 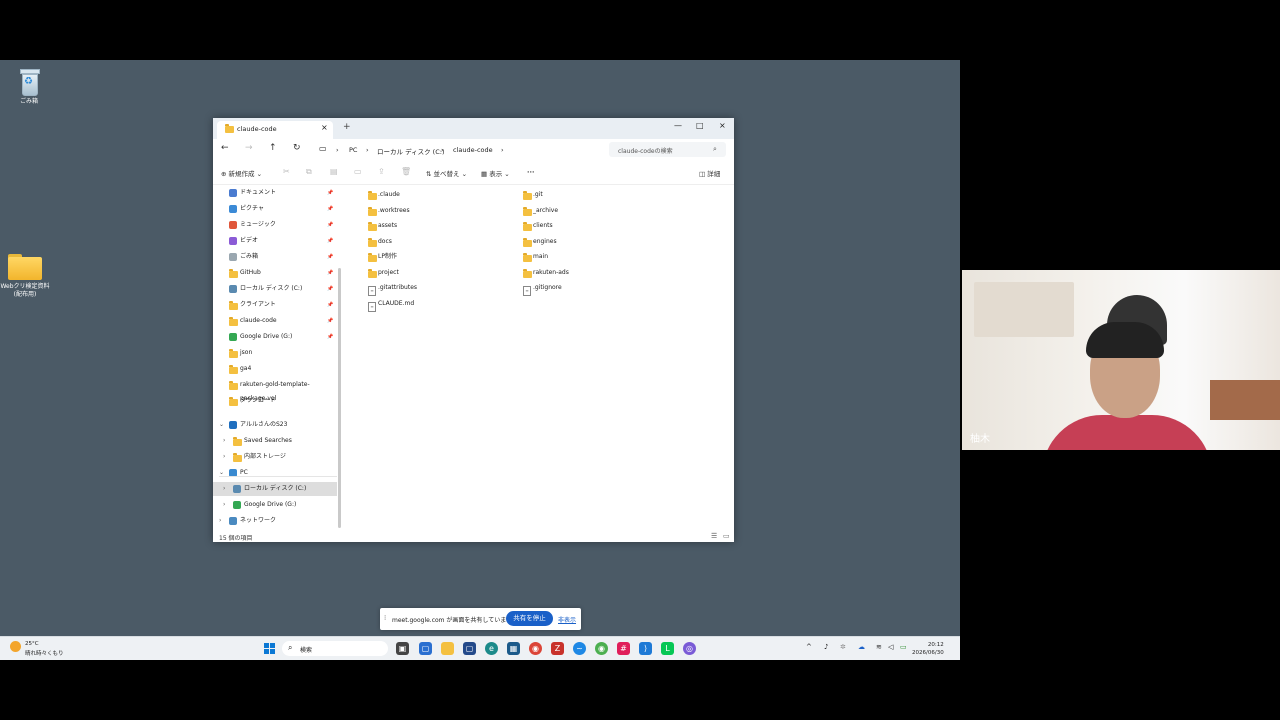 I want to click on sidebar-scrollbar, so click(x=339, y=398).